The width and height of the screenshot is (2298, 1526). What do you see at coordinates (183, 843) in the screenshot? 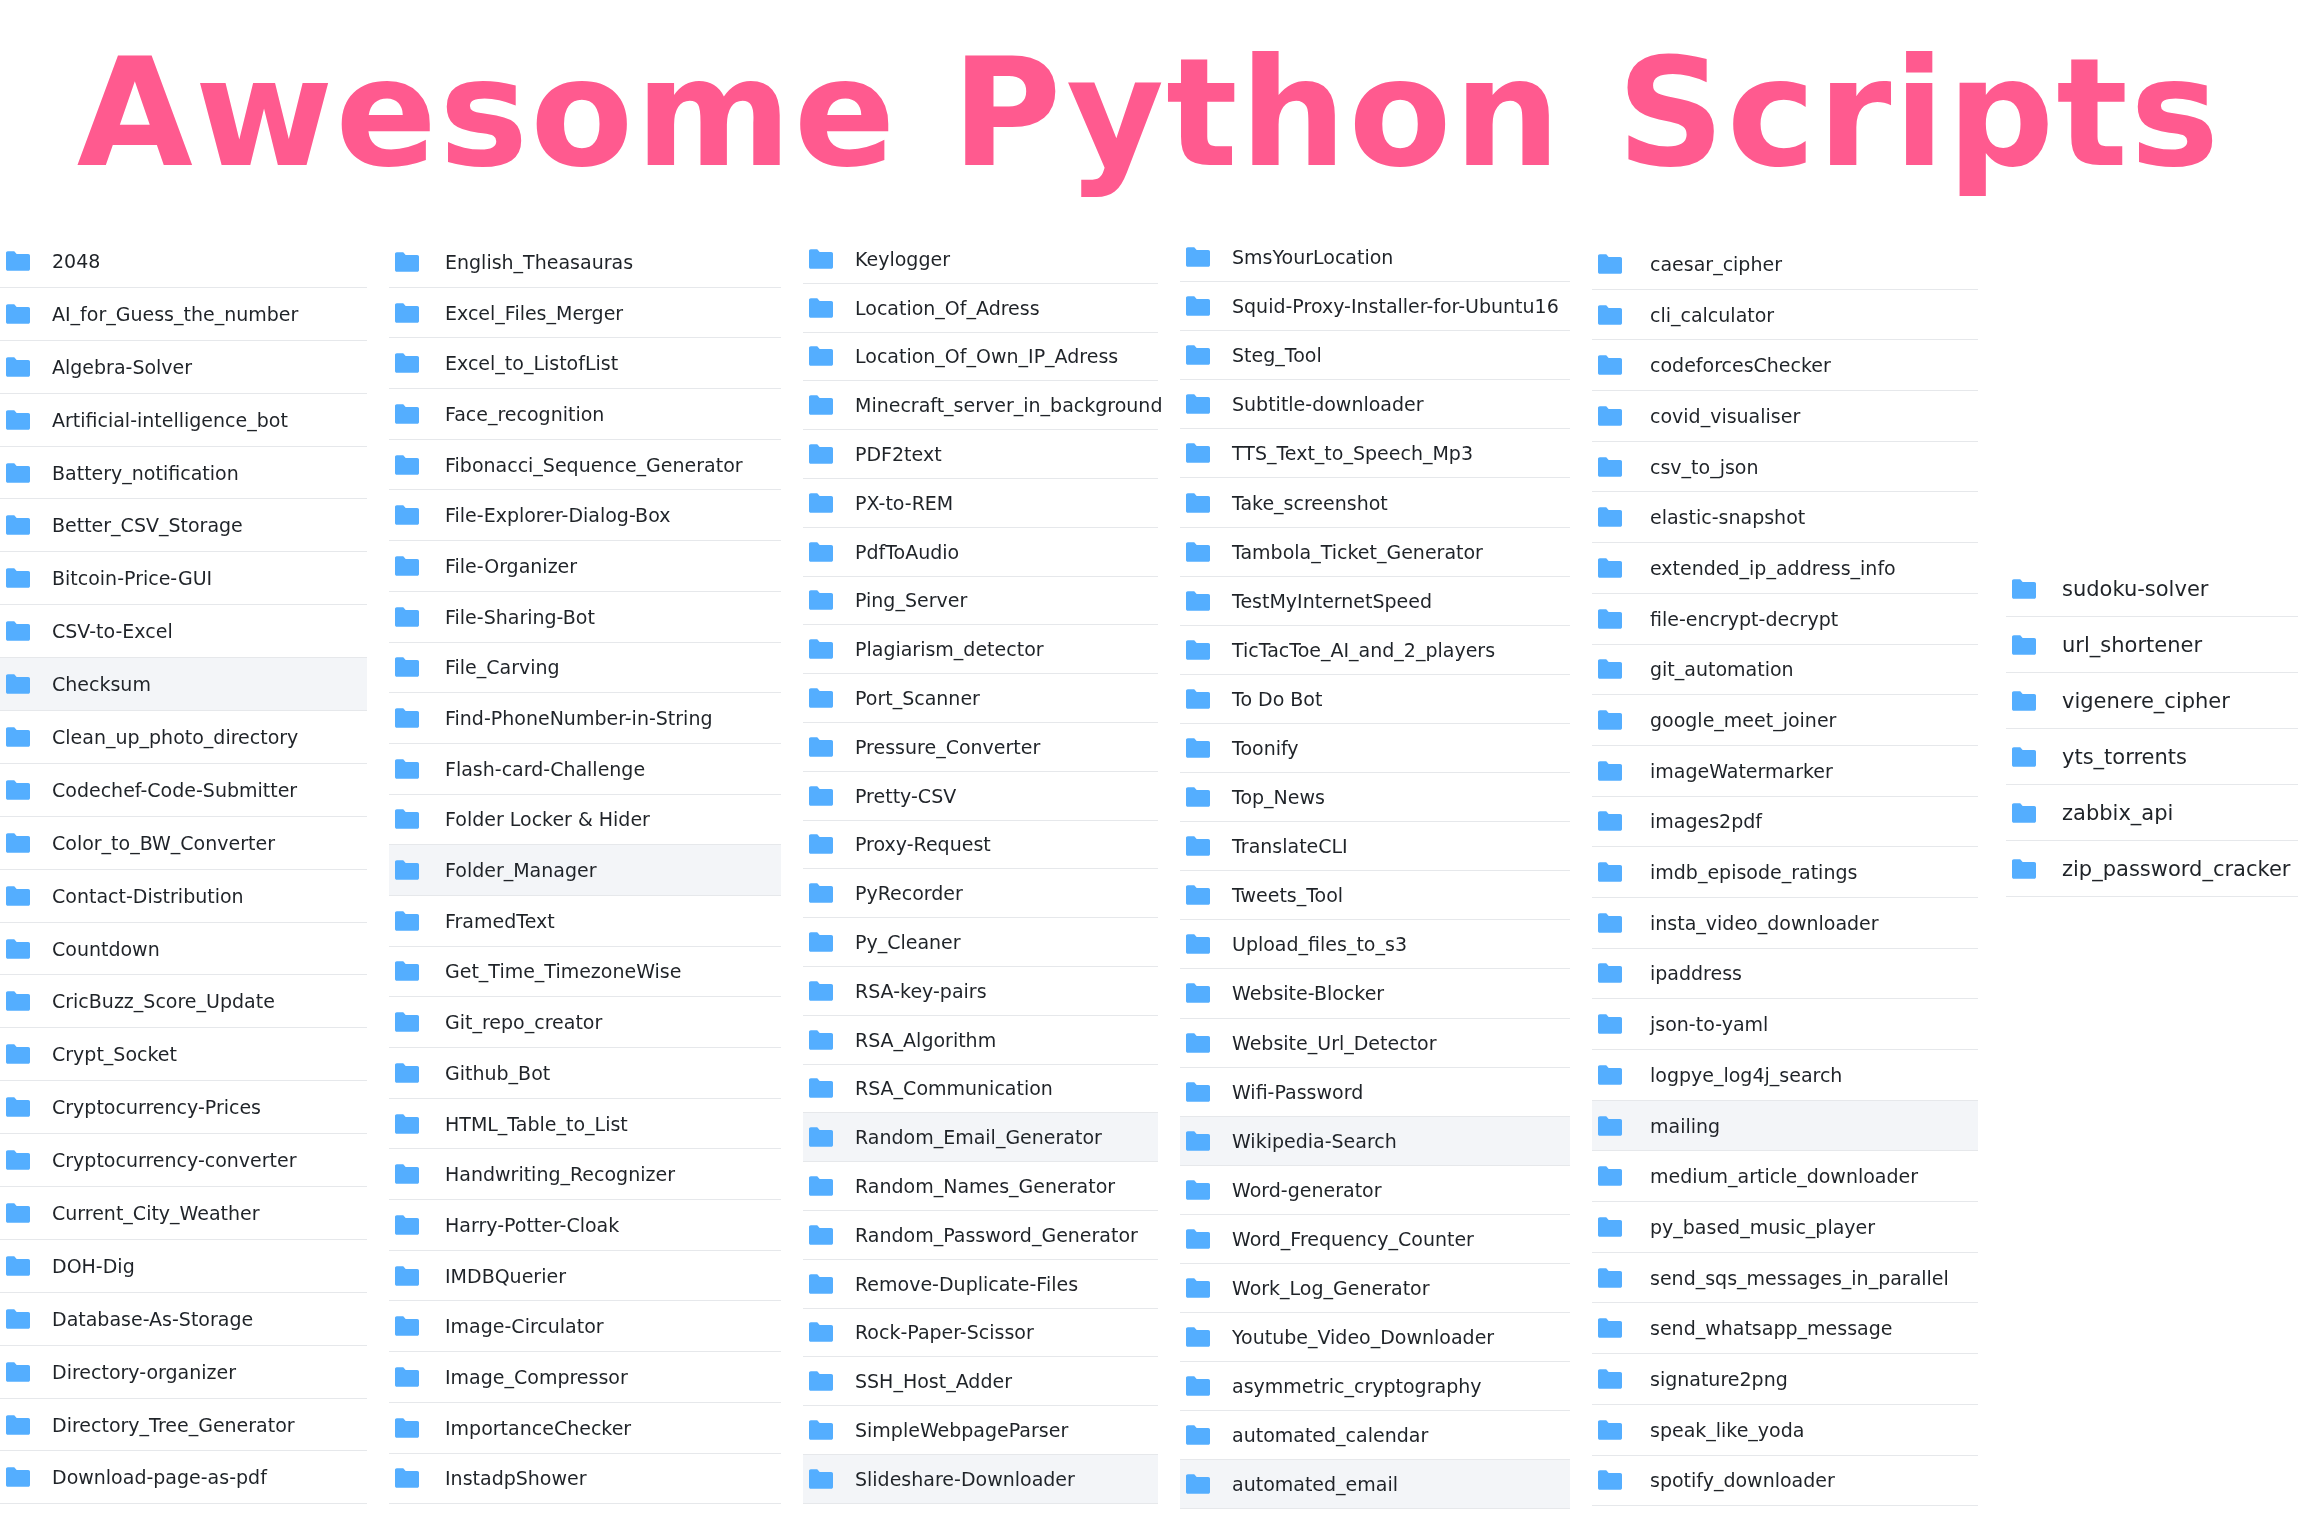
I see `folder-row: Color_to_BW_Converter` at bounding box center [183, 843].